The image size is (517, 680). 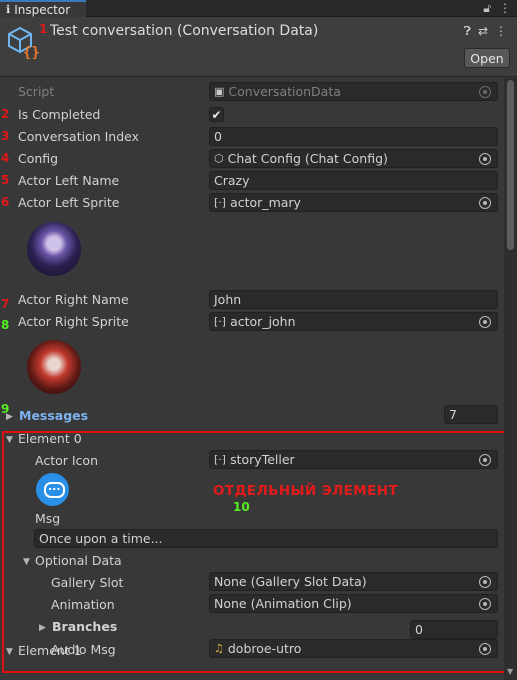 What do you see at coordinates (219, 91) in the screenshot?
I see `script-file-icon: ▣` at bounding box center [219, 91].